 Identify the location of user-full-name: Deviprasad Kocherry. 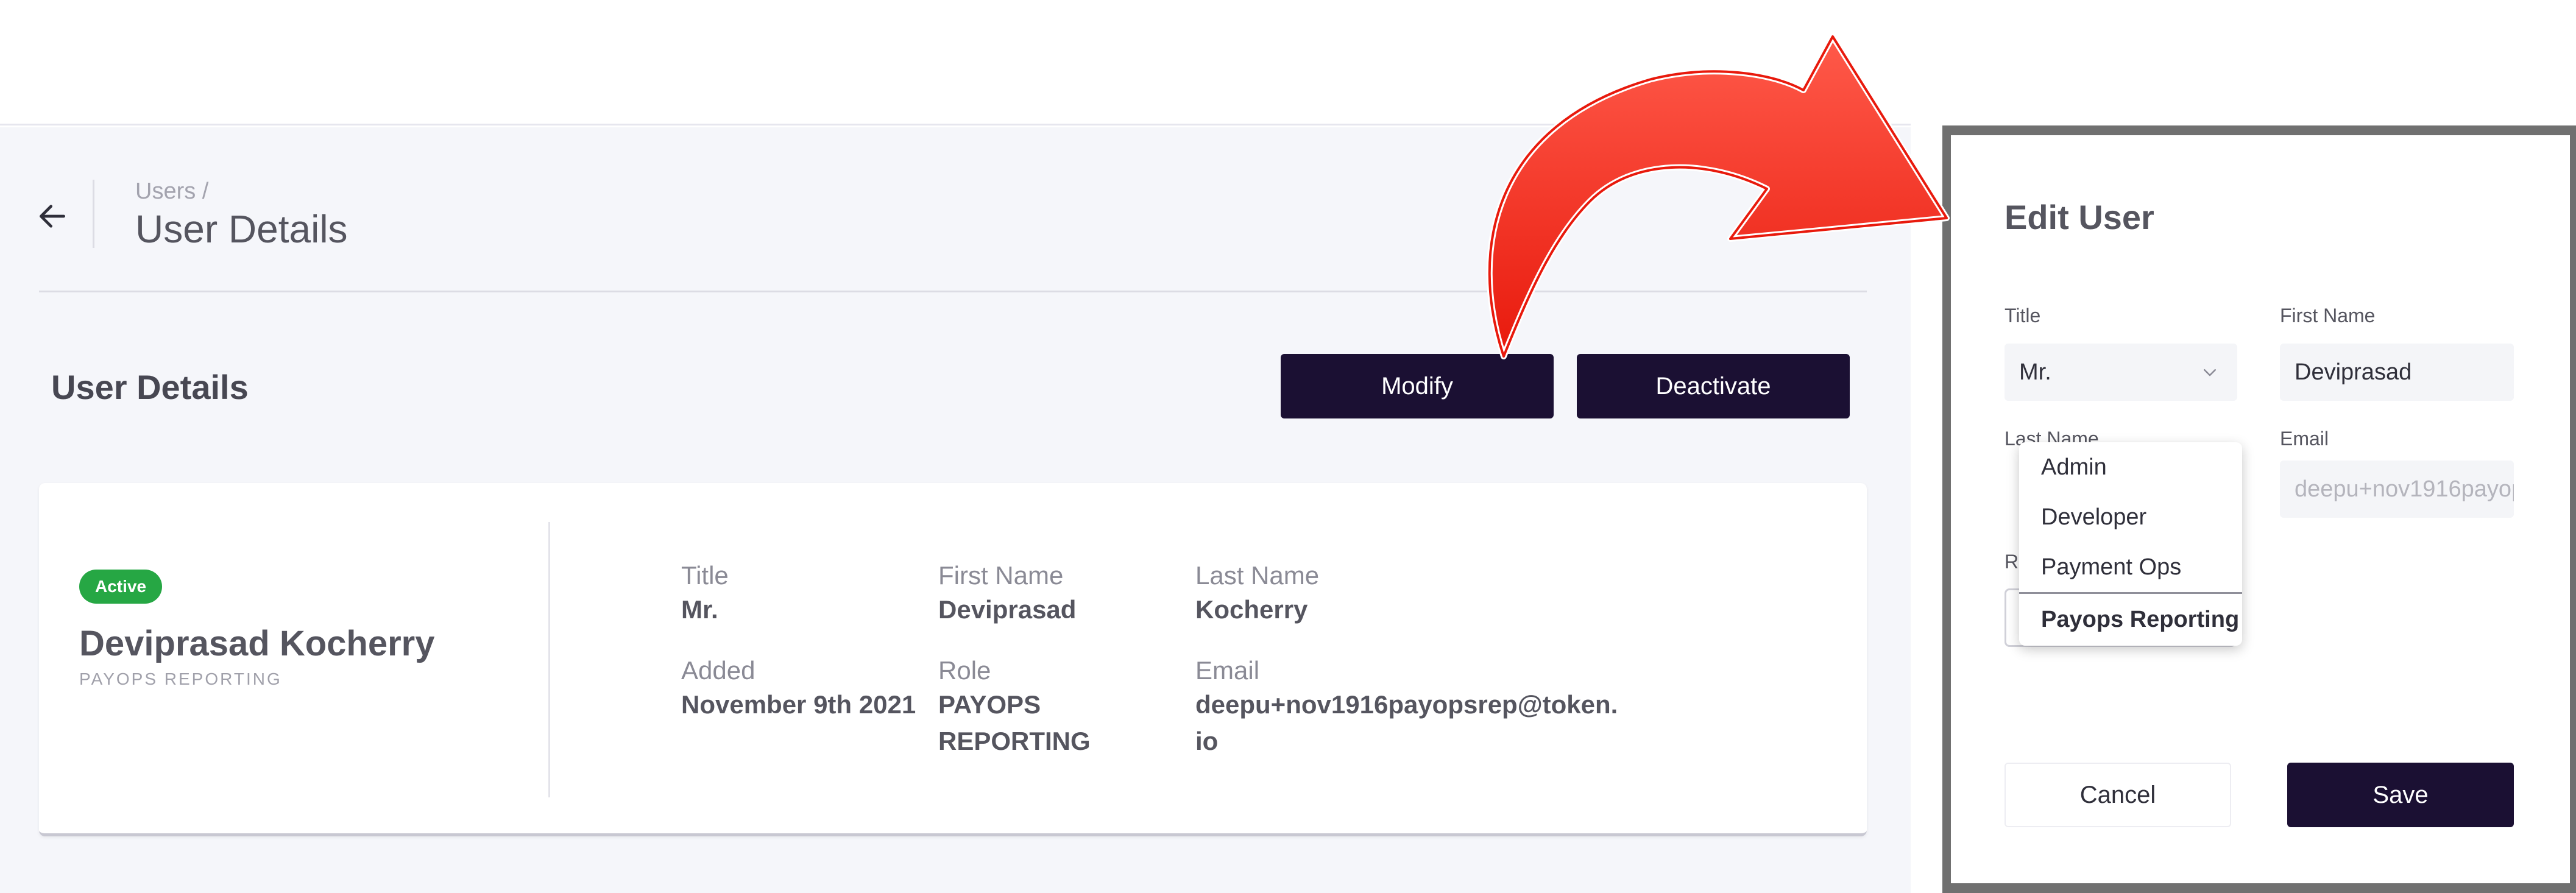
(257, 644).